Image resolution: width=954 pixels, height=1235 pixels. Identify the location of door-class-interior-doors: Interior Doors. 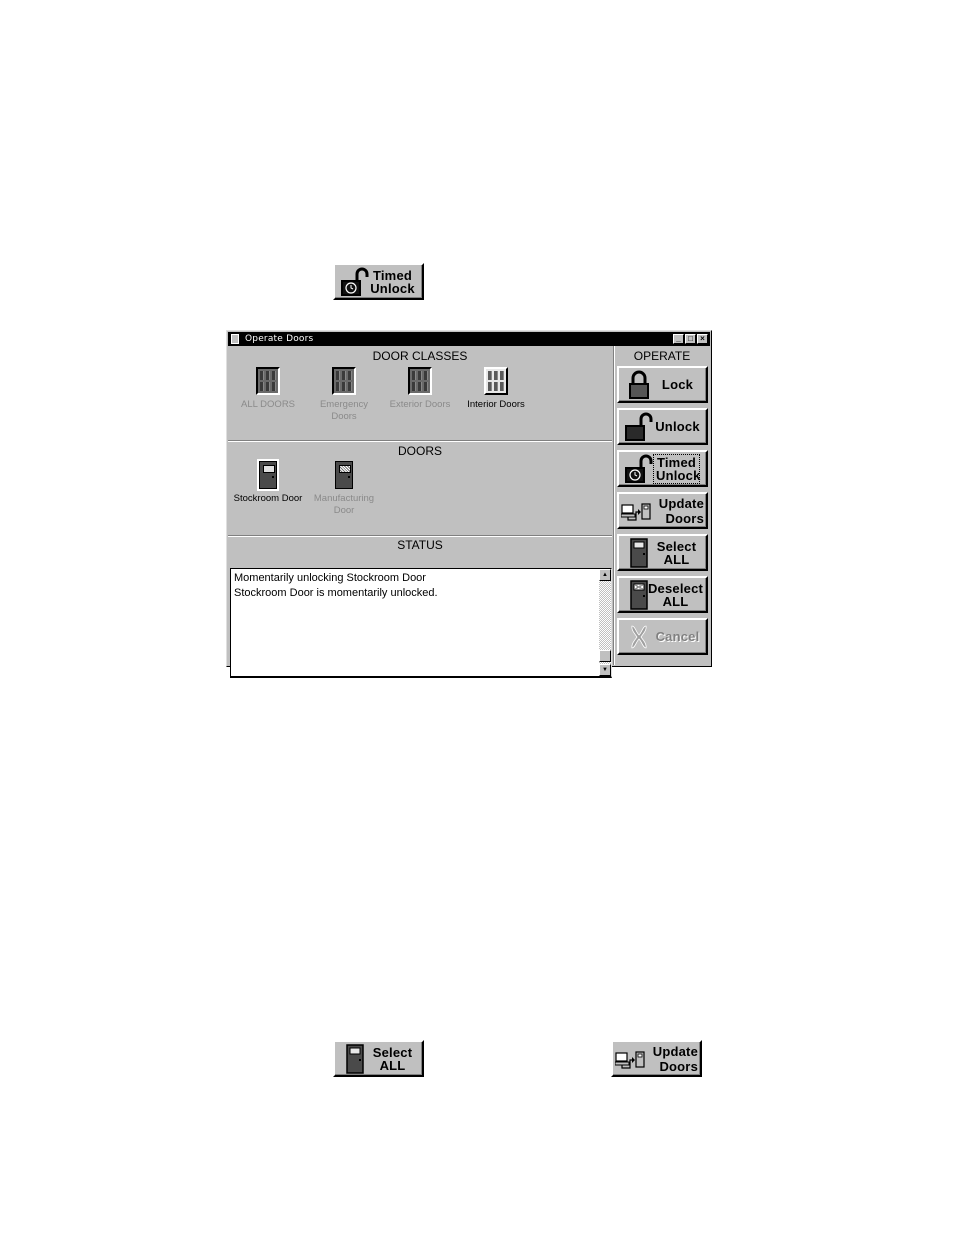
(496, 389).